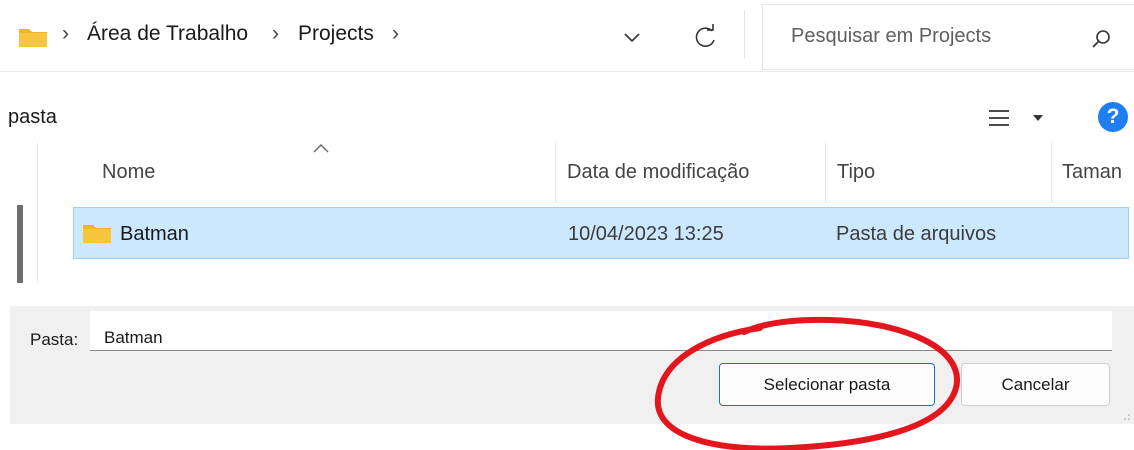  I want to click on toolbar-label: pasta, so click(32, 117).